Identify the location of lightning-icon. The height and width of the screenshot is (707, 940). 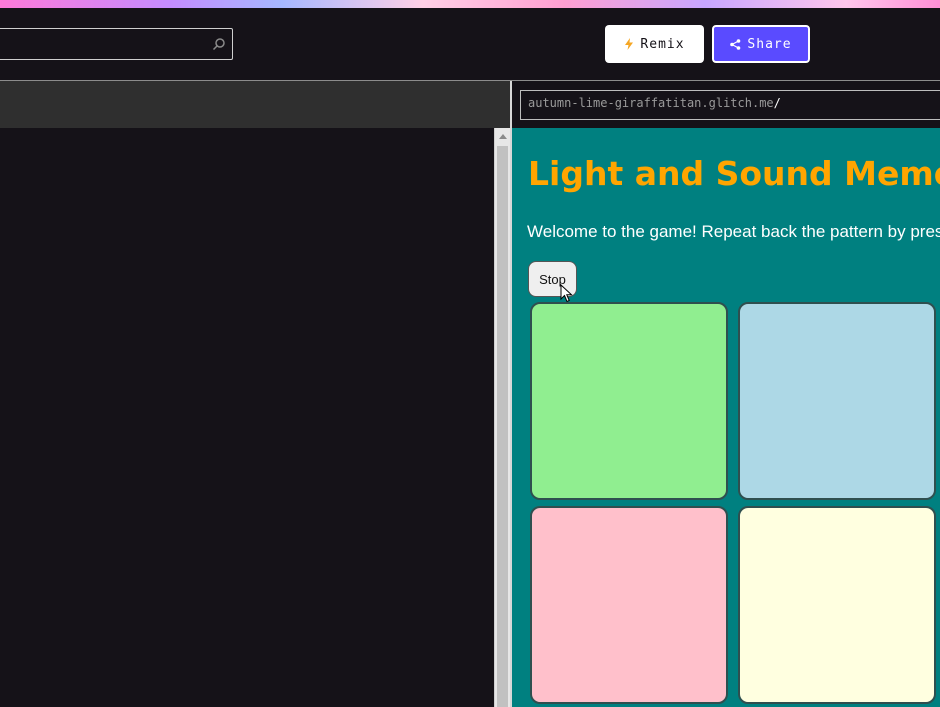
(629, 44).